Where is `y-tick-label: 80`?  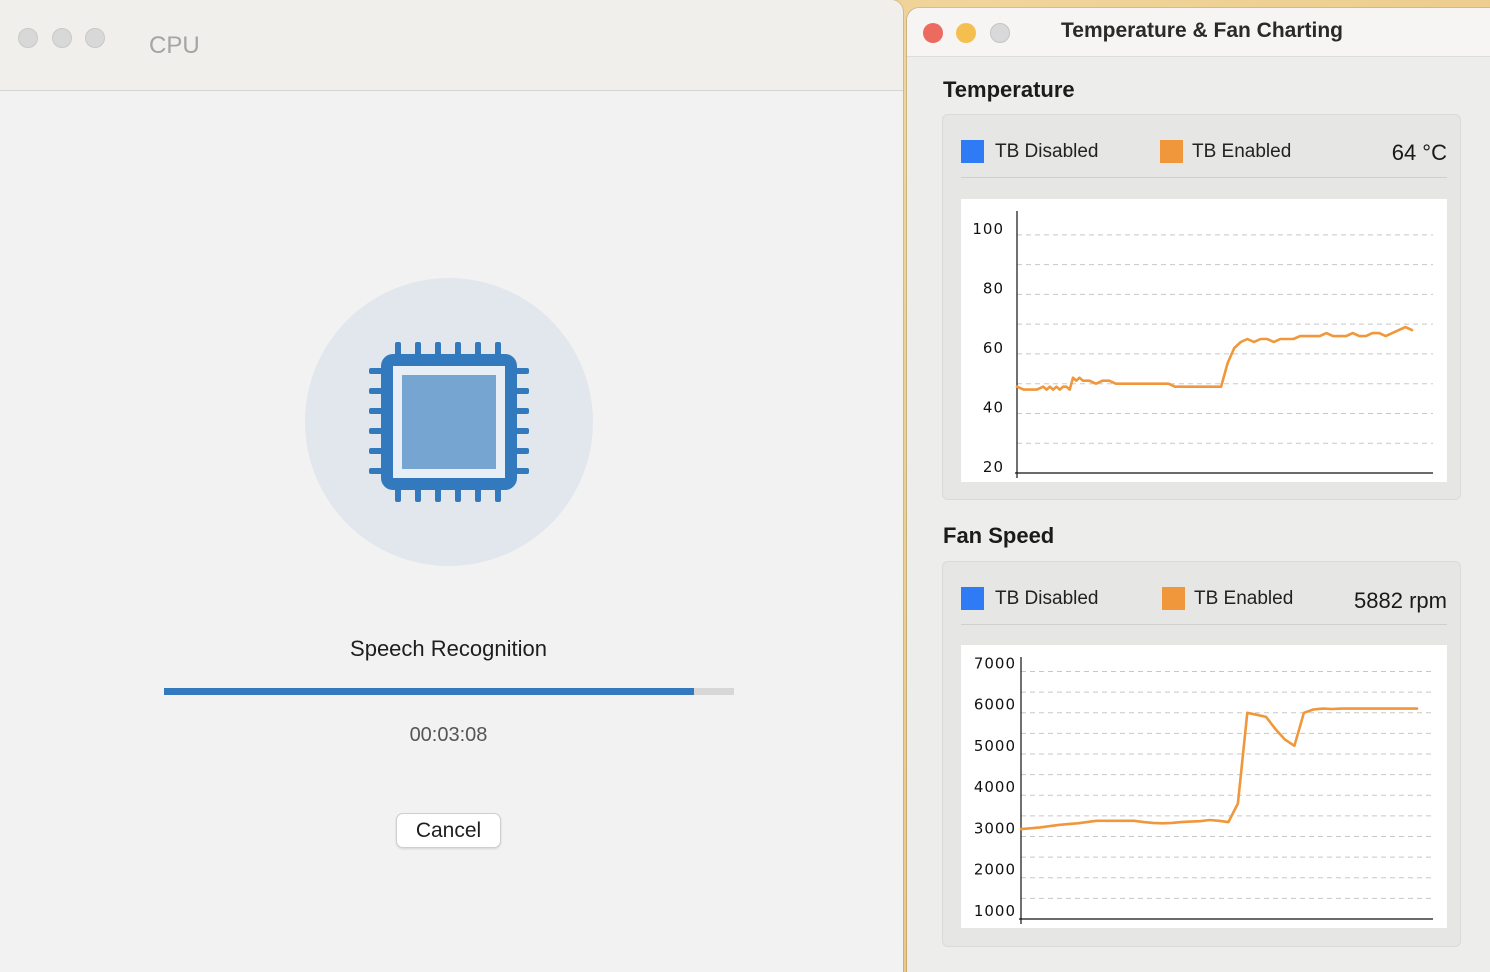 y-tick-label: 80 is located at coordinates (993, 288).